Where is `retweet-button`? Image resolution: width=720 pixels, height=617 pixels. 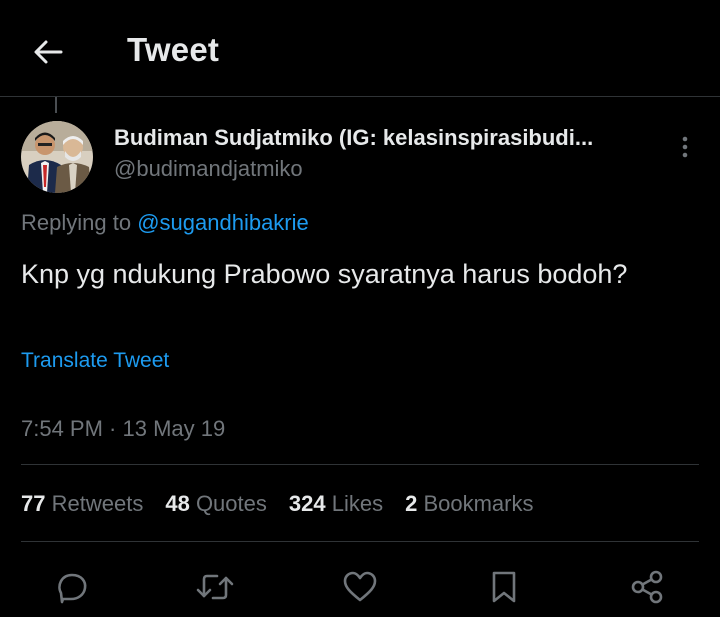
retweet-button is located at coordinates (215, 587).